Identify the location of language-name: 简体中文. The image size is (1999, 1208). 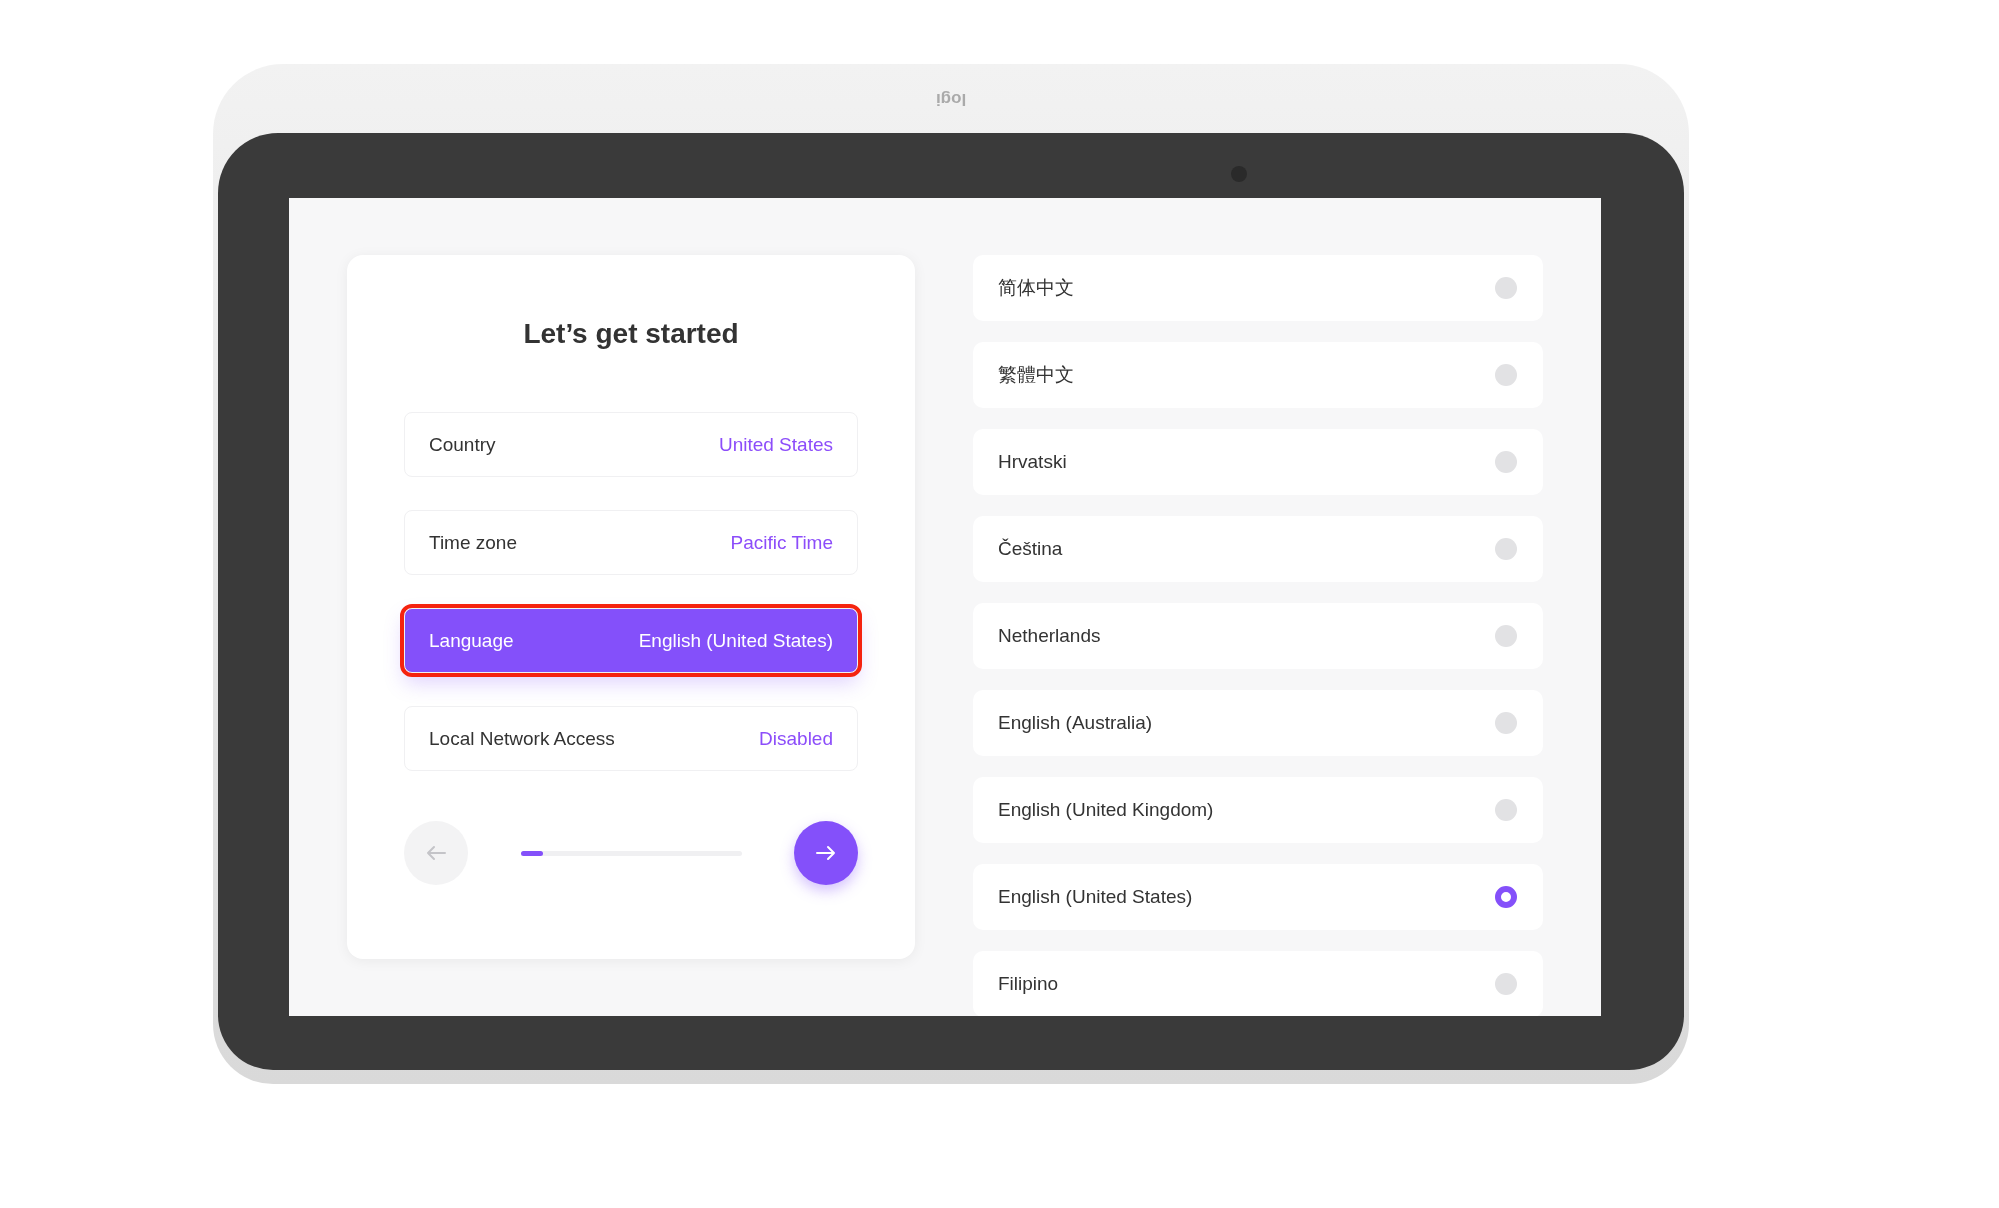
(1036, 288).